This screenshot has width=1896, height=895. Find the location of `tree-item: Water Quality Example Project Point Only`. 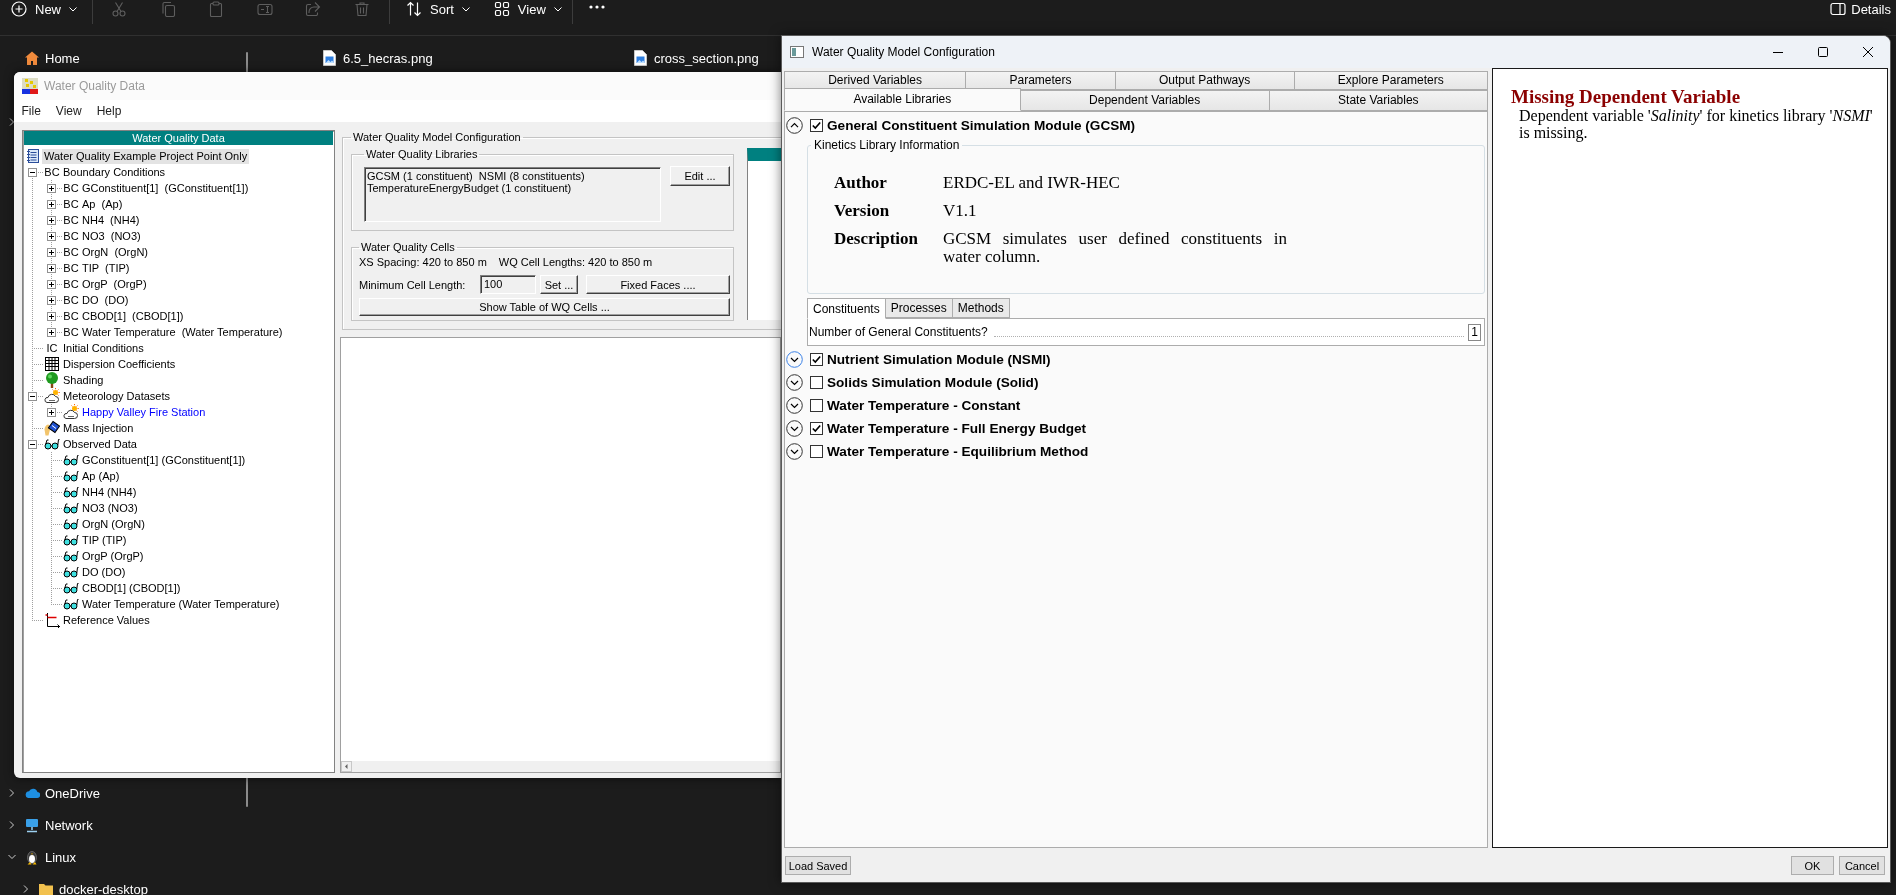

tree-item: Water Quality Example Project Point Only is located at coordinates (146, 156).